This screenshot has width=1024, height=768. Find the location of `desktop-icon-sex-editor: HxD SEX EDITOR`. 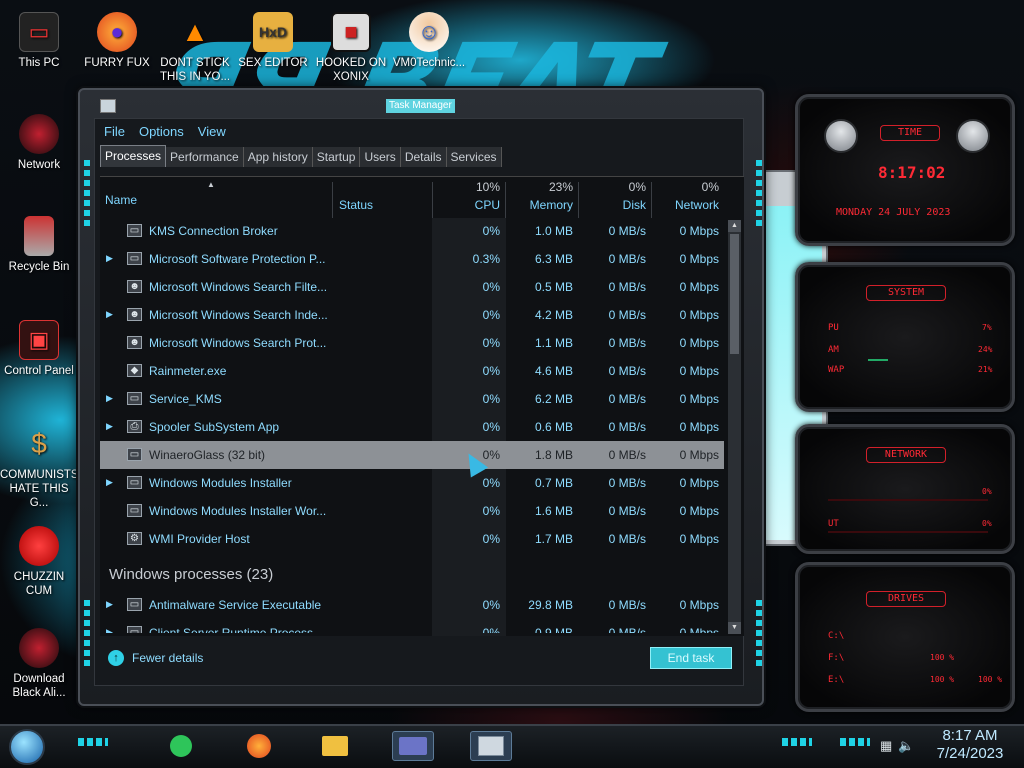

desktop-icon-sex-editor: HxD SEX EDITOR is located at coordinates (273, 41).